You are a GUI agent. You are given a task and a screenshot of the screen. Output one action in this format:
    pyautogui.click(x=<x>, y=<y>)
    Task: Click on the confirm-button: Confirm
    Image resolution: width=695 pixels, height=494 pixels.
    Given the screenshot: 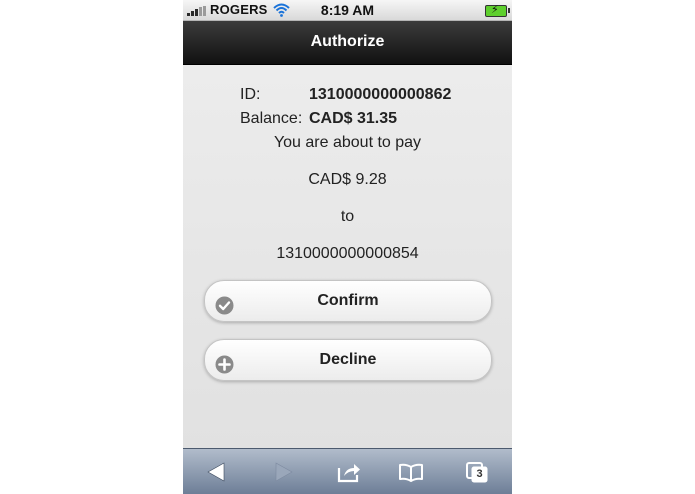 What is the action you would take?
    pyautogui.click(x=348, y=301)
    